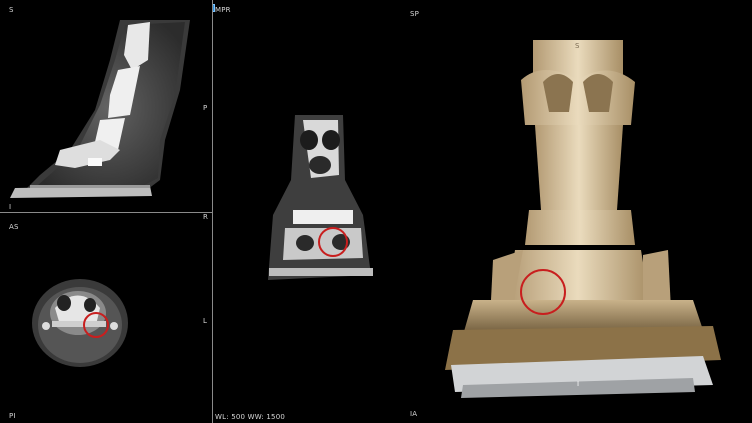 This screenshot has height=423, width=752. Describe the element at coordinates (577, 46) in the screenshot. I see `volume-bone-marker: S` at that location.